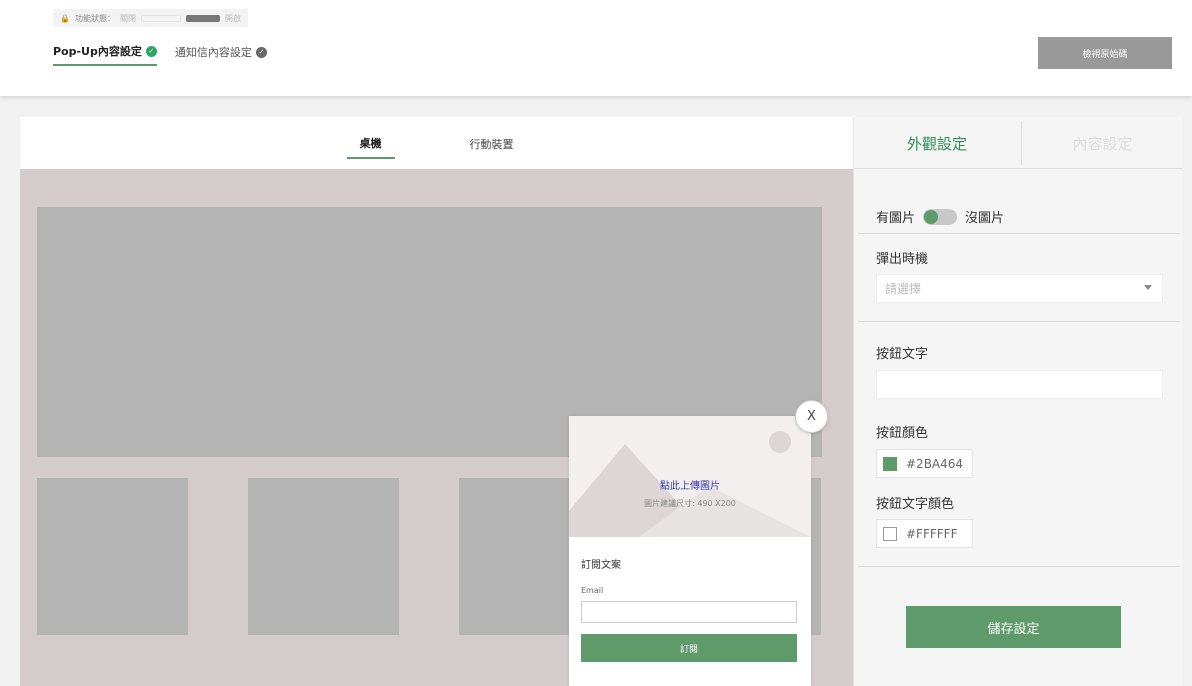  Describe the element at coordinates (902, 259) in the screenshot. I see `trigger-label: 彈出時機` at that location.